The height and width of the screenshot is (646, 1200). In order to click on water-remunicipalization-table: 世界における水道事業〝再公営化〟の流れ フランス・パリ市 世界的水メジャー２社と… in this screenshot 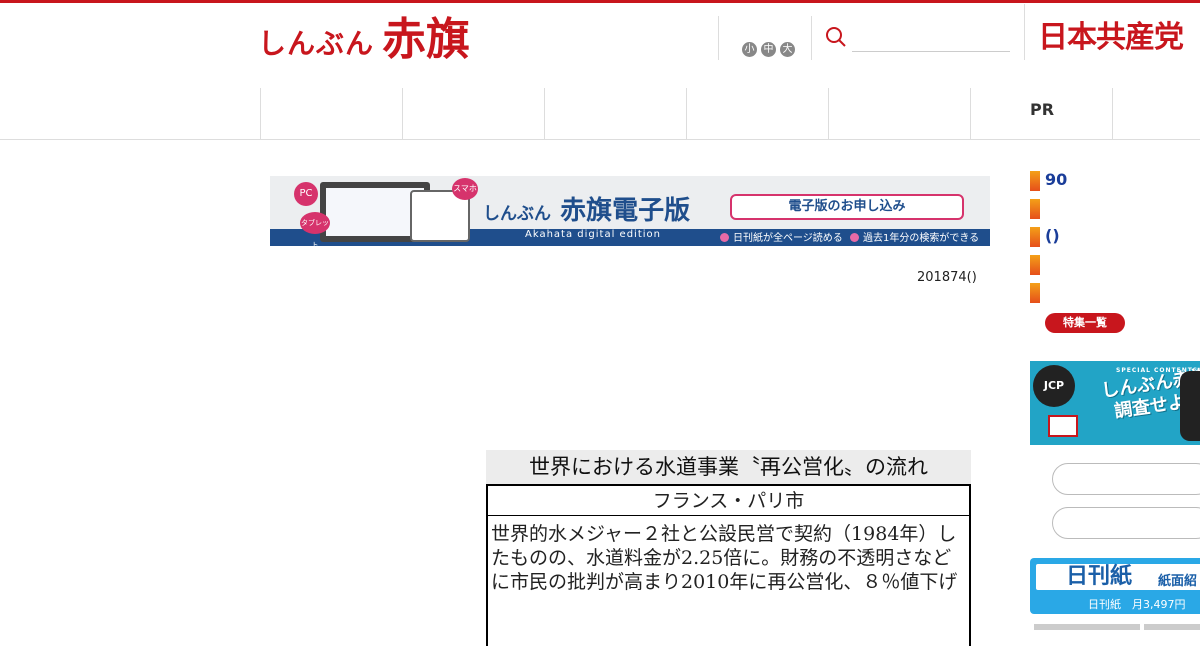, I will do `click(728, 548)`.